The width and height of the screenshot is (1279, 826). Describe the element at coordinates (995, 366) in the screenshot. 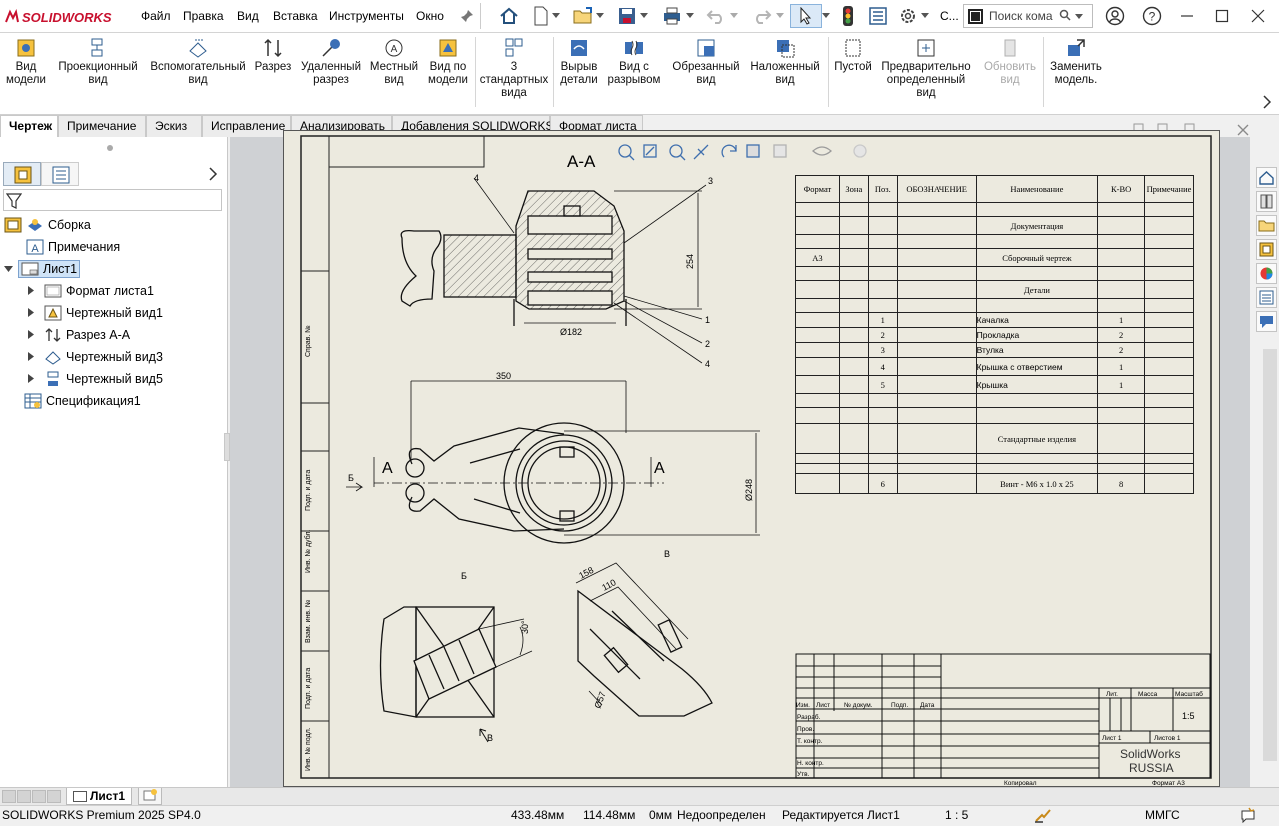

I see `table-row: 4 Крышка с отверстием 1` at that location.